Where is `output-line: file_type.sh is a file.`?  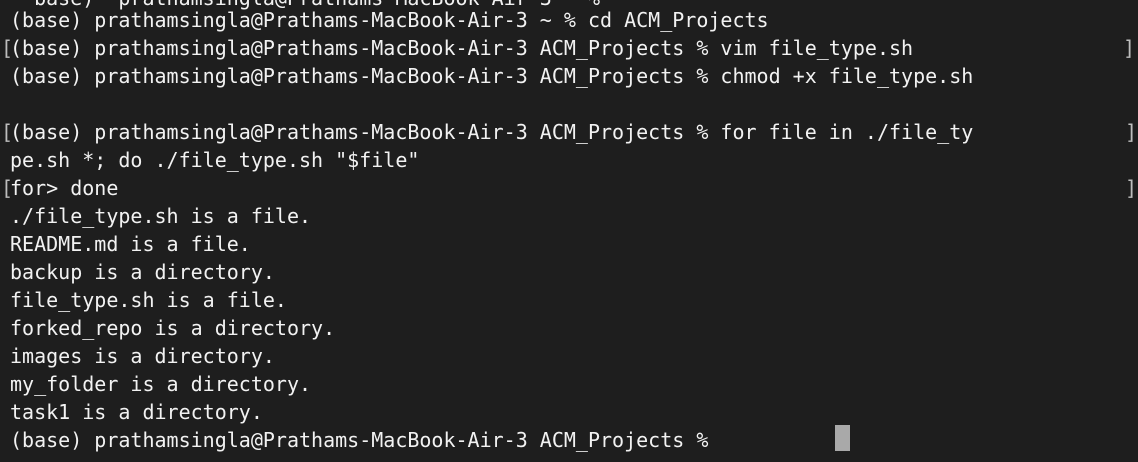
output-line: file_type.sh is a file. is located at coordinates (148, 300).